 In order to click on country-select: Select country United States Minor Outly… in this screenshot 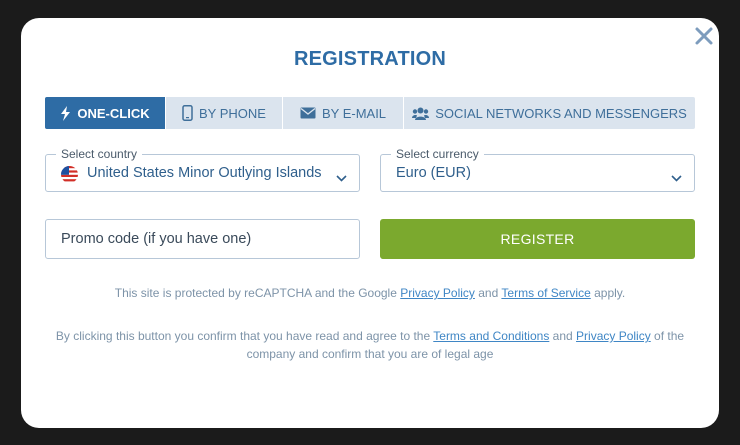, I will do `click(202, 169)`.